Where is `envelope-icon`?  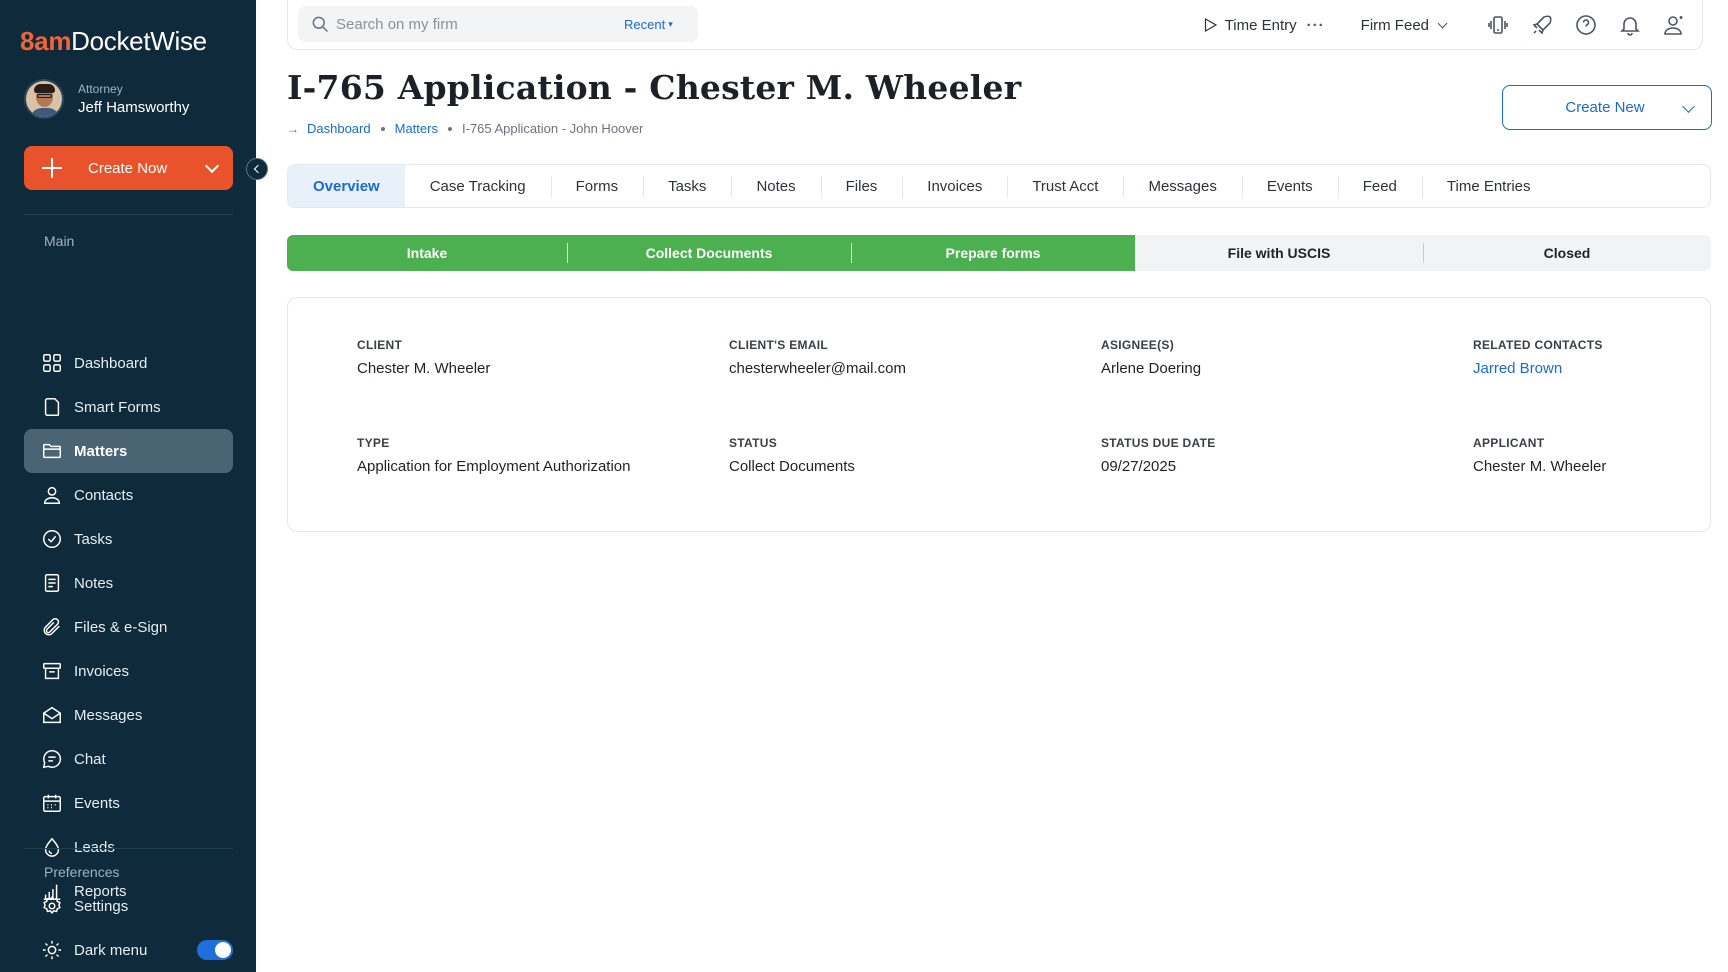 envelope-icon is located at coordinates (52, 715).